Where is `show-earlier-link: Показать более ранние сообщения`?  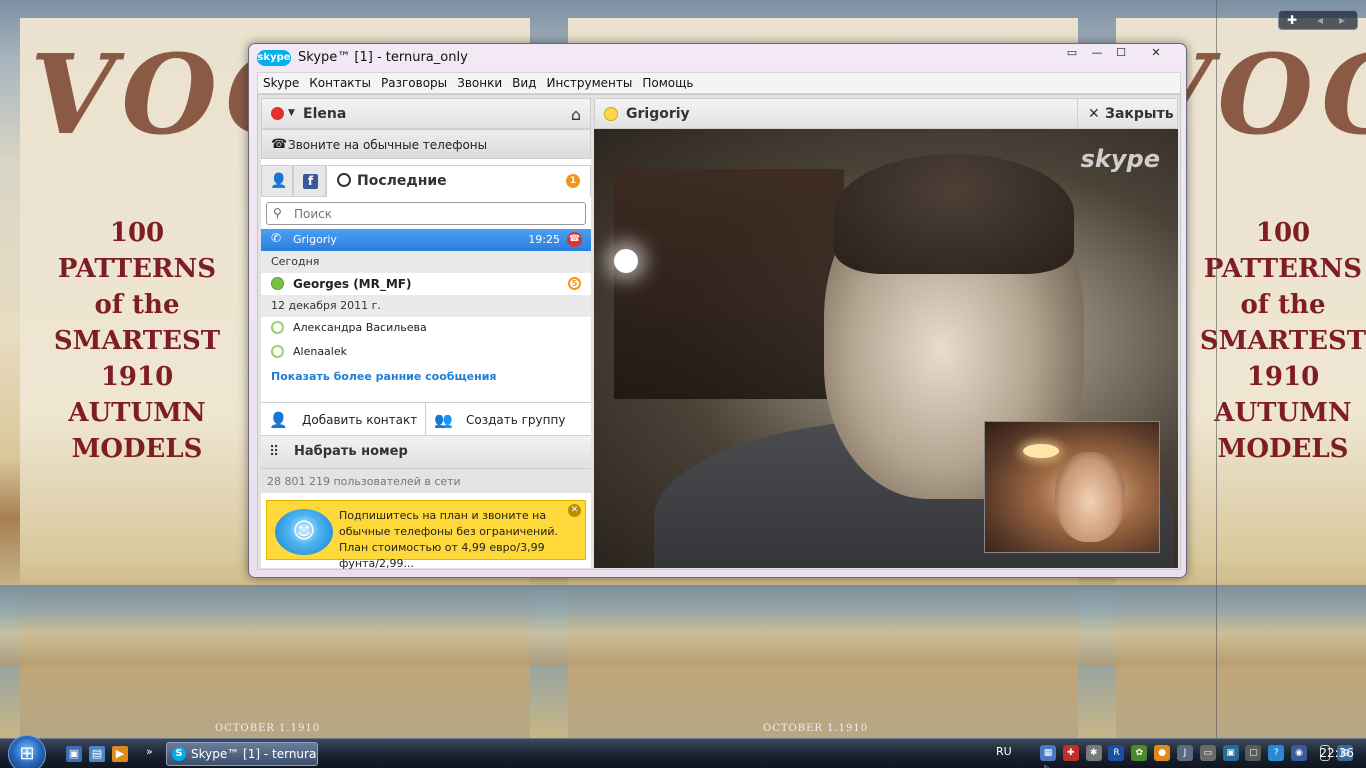
show-earlier-link: Показать более ранние сообщения is located at coordinates (383, 376).